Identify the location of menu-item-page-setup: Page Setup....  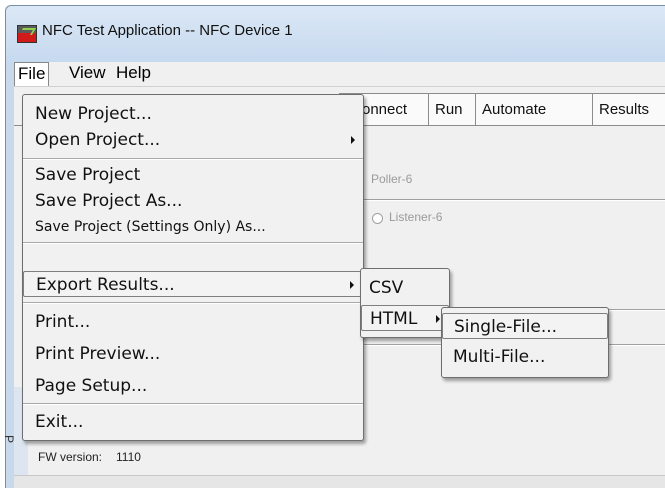
(193, 386).